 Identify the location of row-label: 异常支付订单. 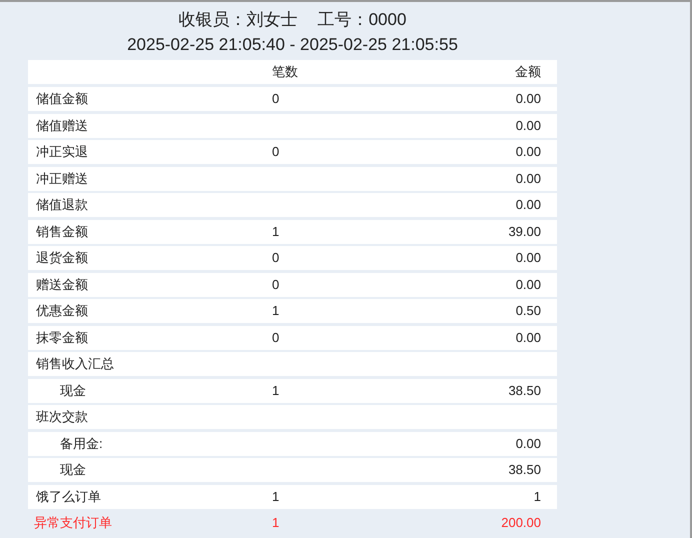
(73, 523).